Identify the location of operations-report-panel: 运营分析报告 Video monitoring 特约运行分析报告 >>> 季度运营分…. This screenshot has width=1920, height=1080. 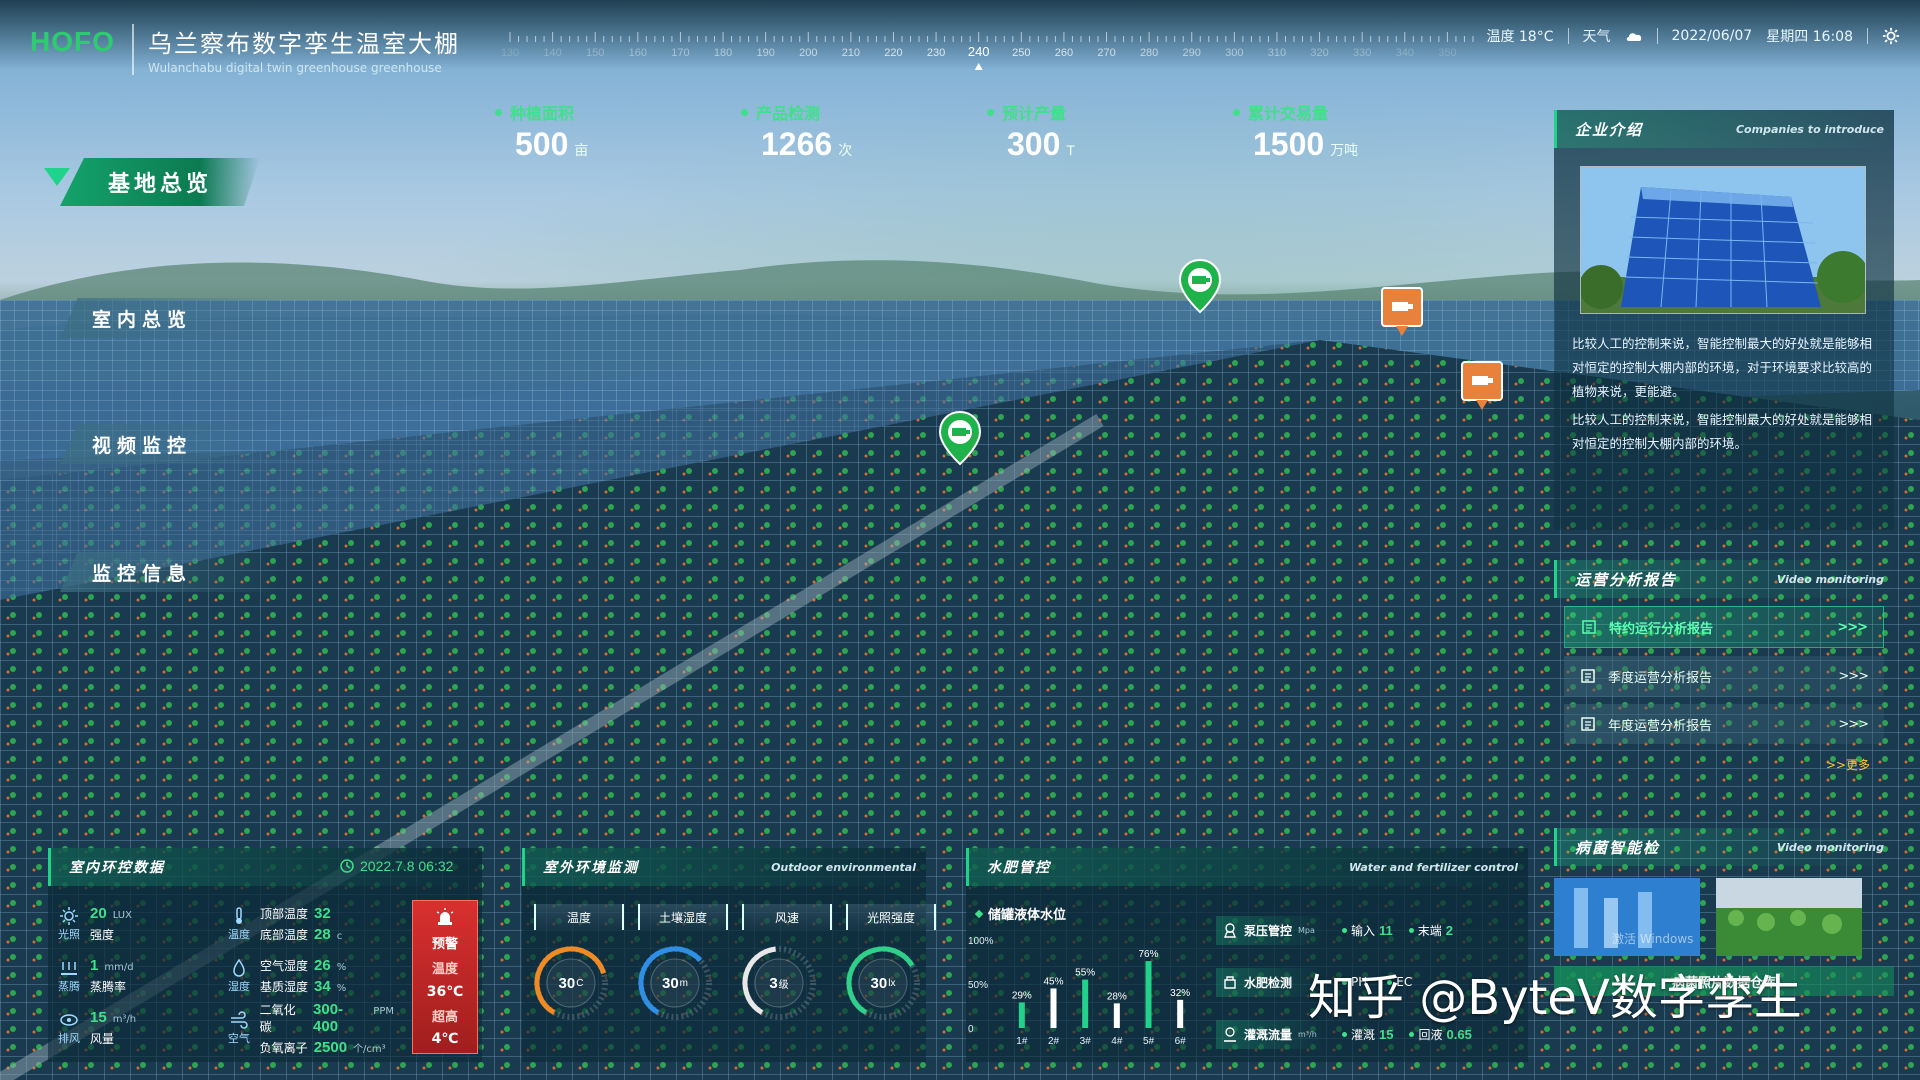
(1724, 671).